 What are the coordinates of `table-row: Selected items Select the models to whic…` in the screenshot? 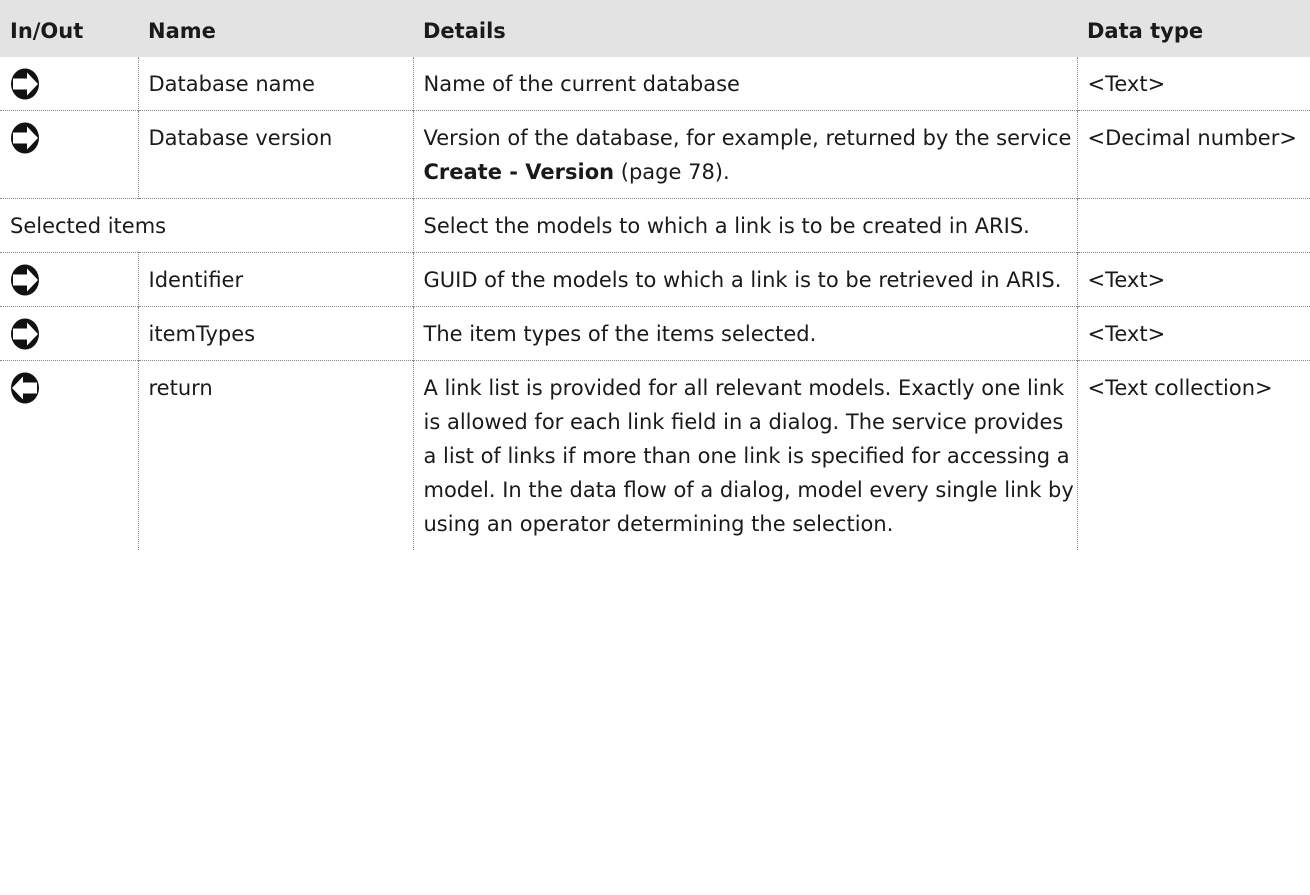 It's located at (655, 225).